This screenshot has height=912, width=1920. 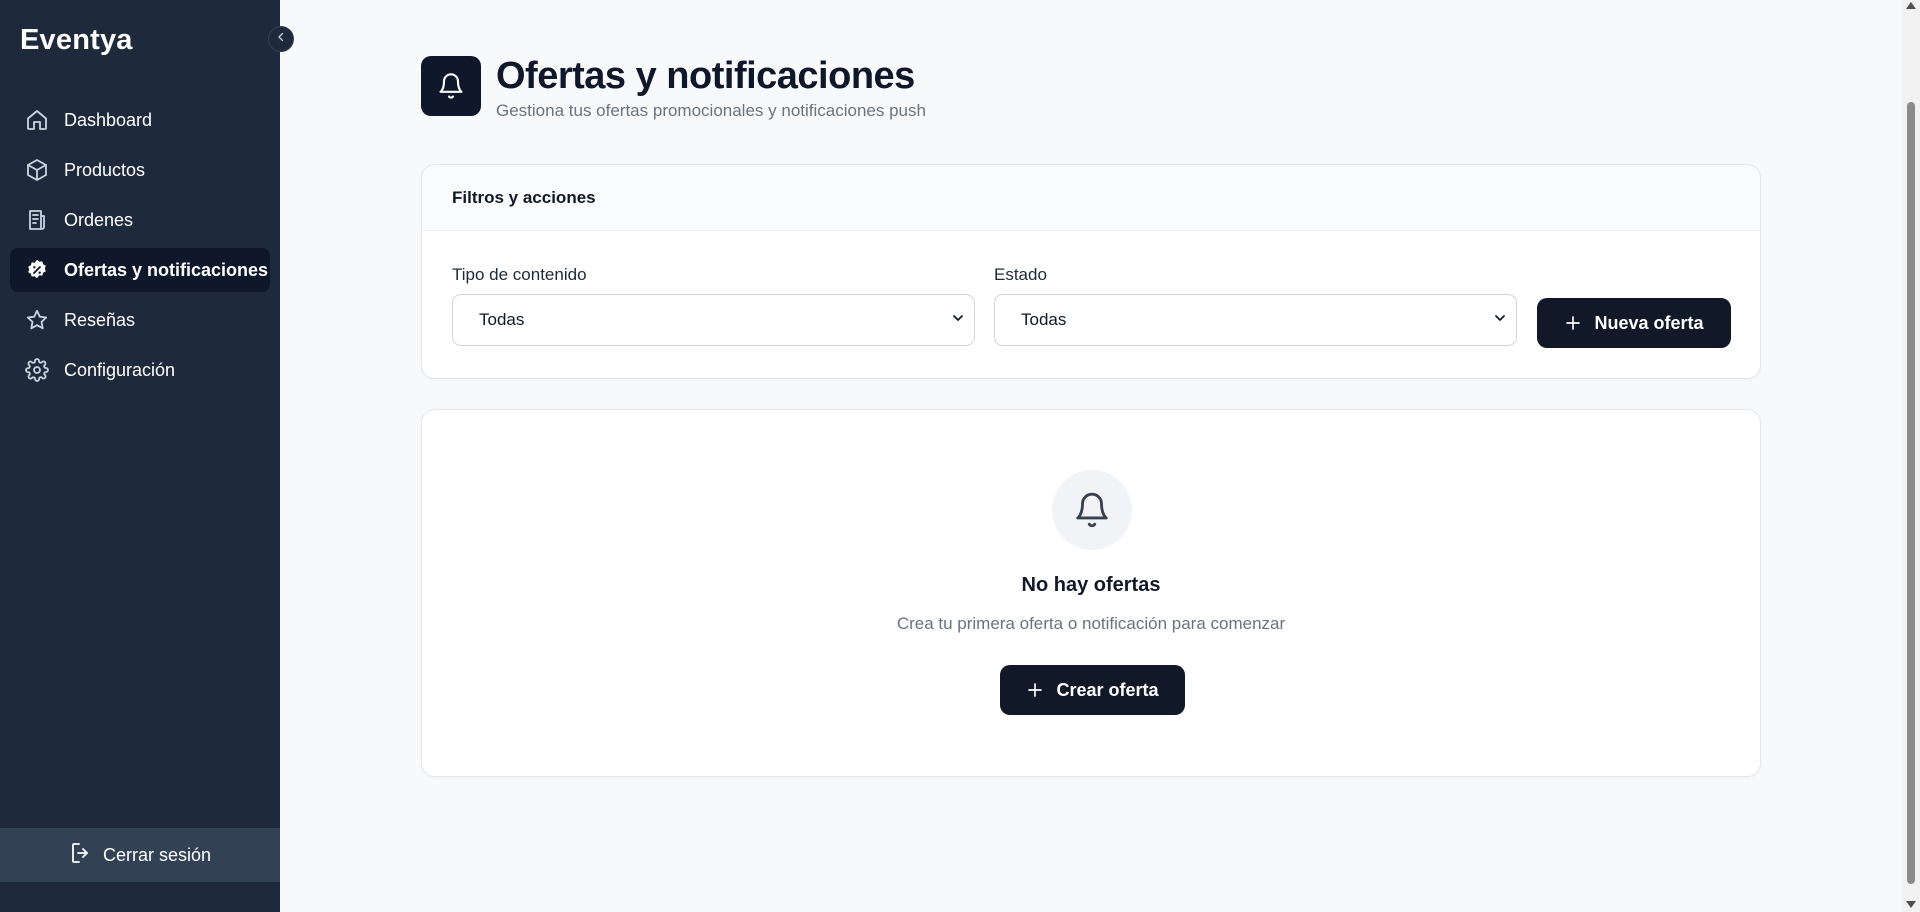 I want to click on badge-percent-icon, so click(x=37, y=270).